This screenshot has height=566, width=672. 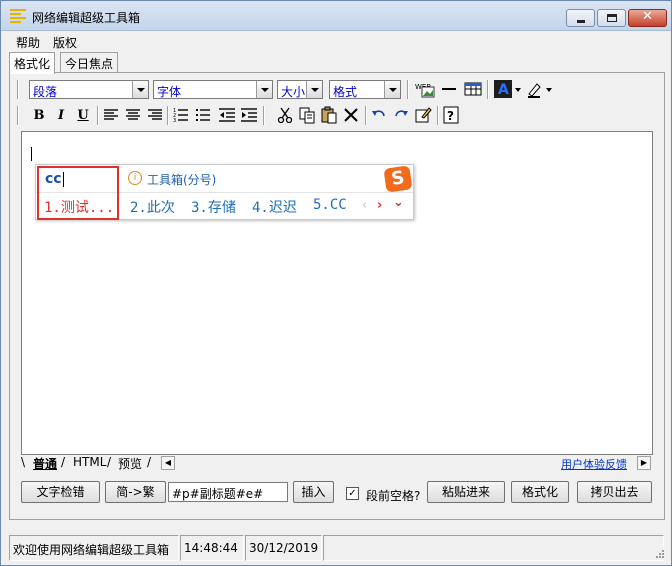 What do you see at coordinates (111, 115) in the screenshot?
I see `align-left-button` at bounding box center [111, 115].